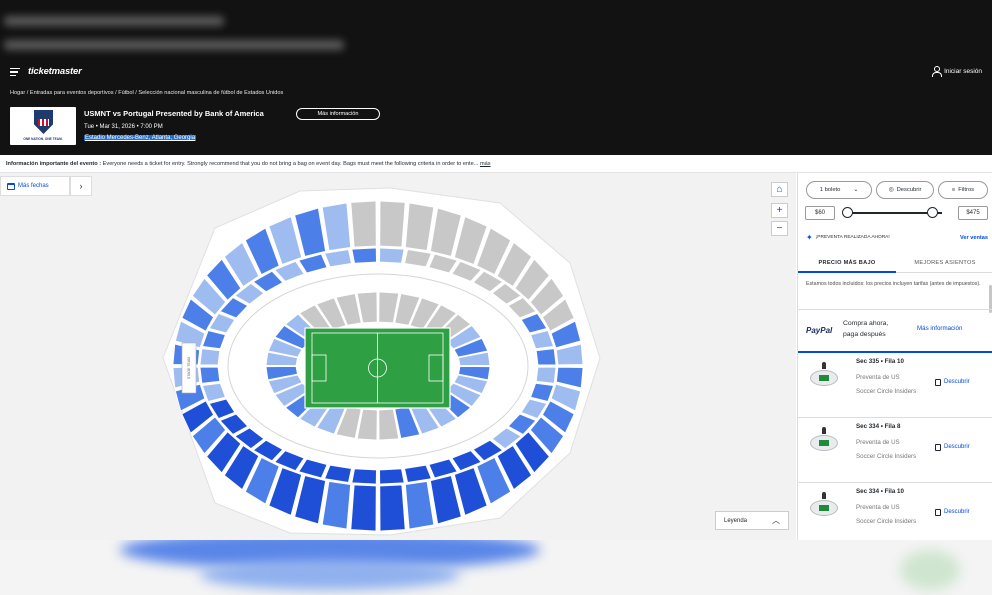  What do you see at coordinates (140, 138) in the screenshot?
I see `venue-link: Estadio Mercedes-Benz, Atlanta, Georgia` at bounding box center [140, 138].